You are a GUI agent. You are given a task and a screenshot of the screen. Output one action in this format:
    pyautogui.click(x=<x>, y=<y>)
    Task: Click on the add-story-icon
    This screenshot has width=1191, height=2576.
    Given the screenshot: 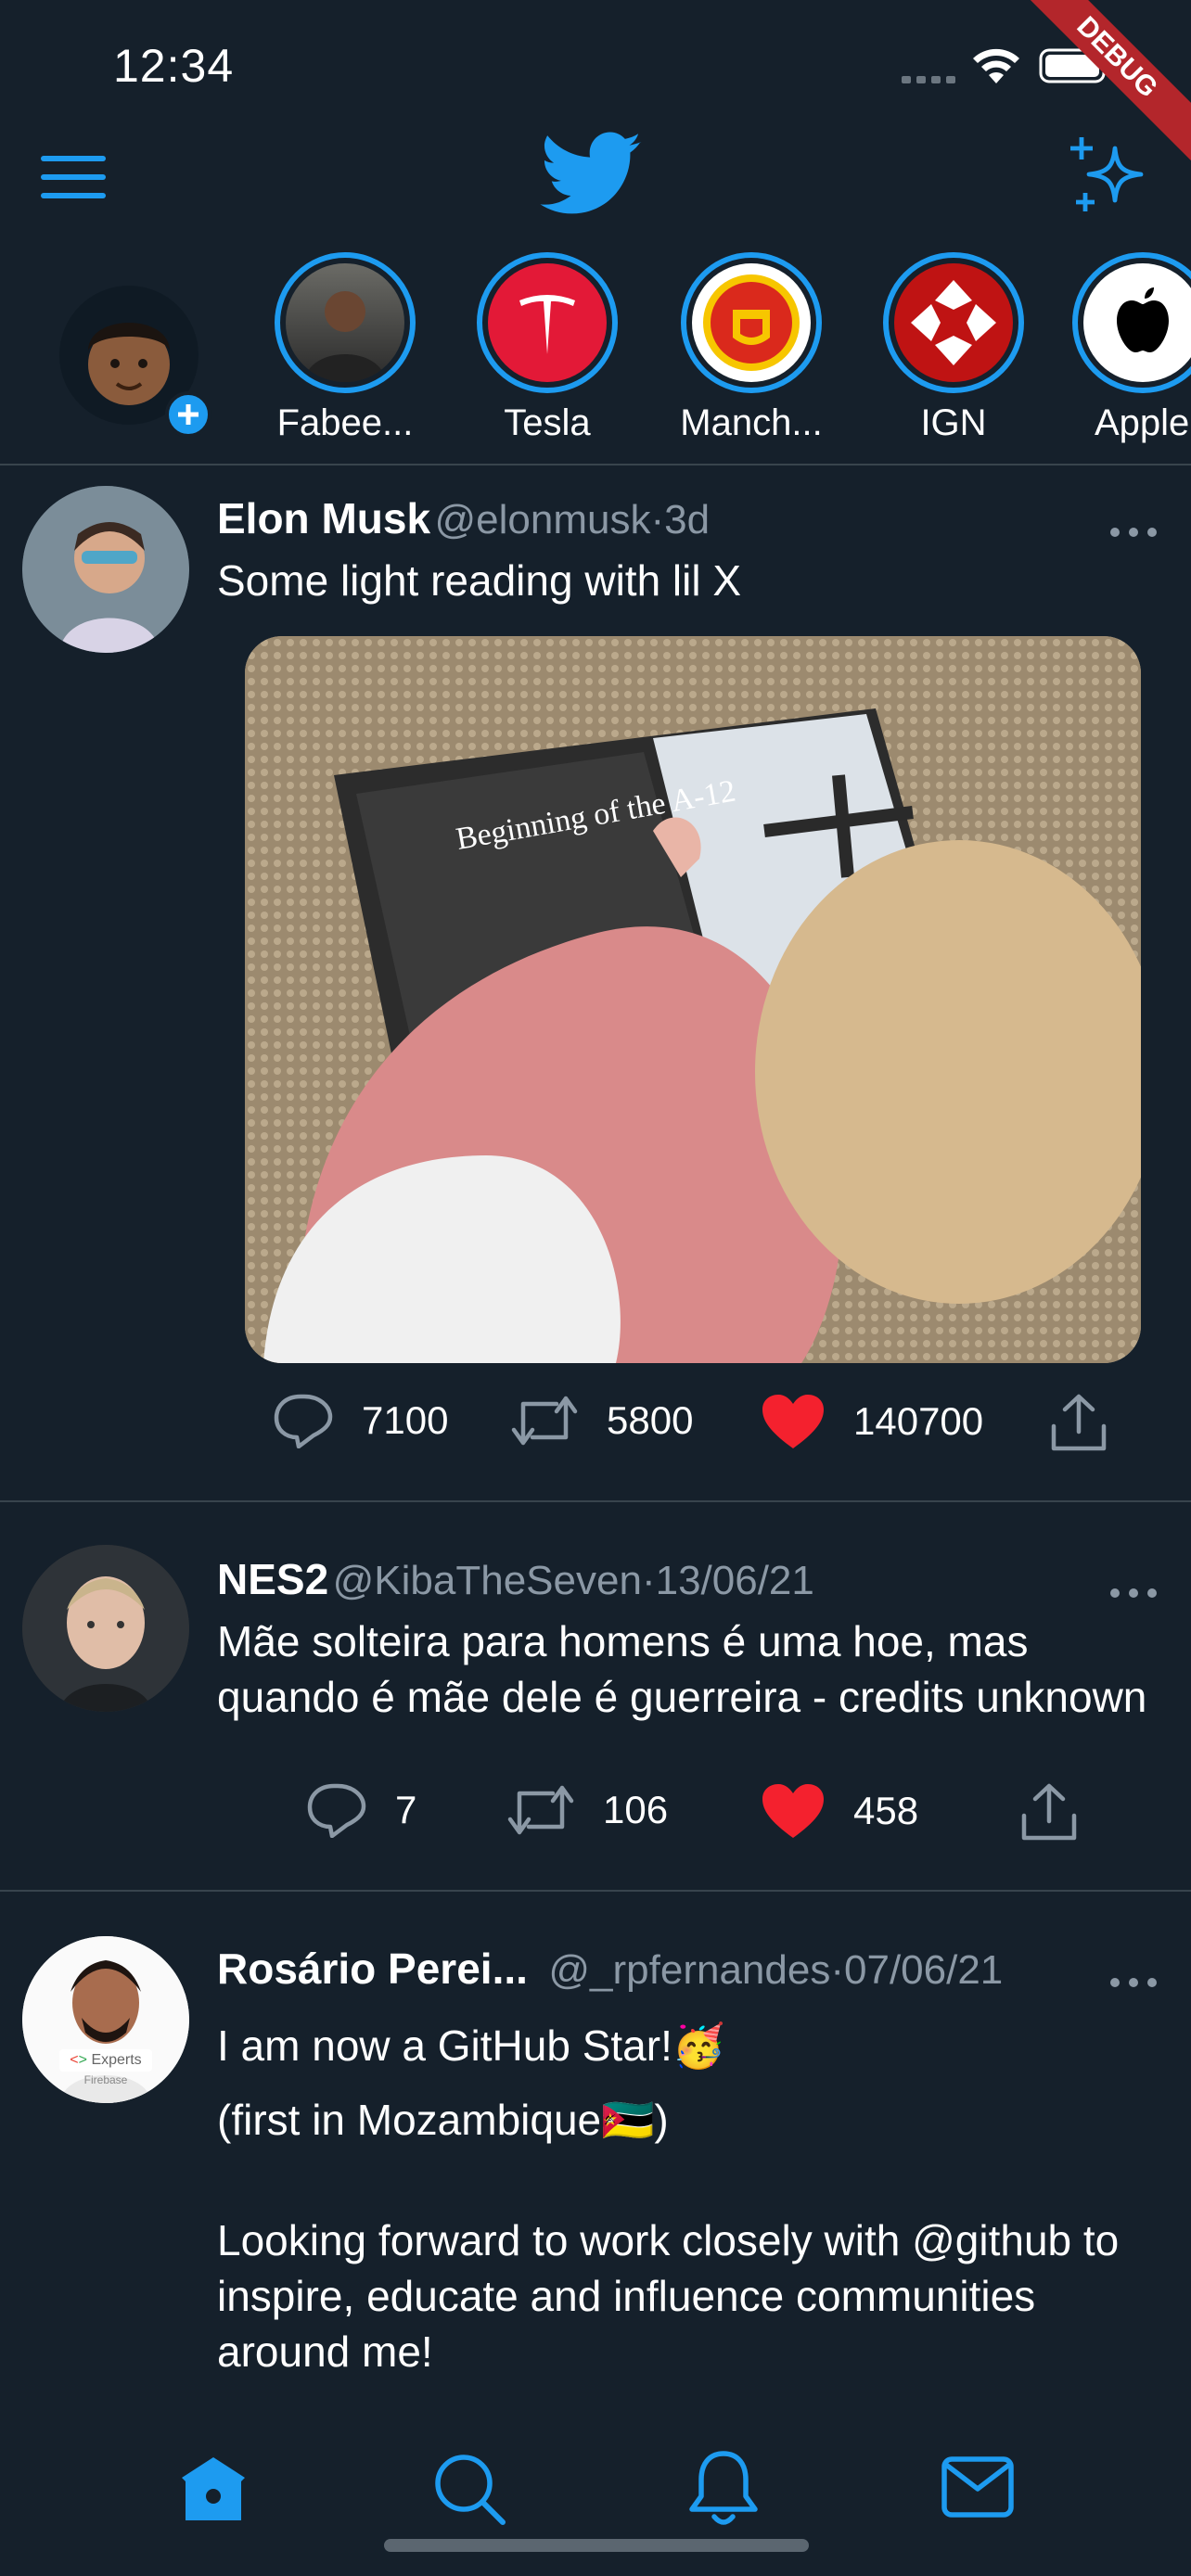 What is the action you would take?
    pyautogui.click(x=188, y=415)
    